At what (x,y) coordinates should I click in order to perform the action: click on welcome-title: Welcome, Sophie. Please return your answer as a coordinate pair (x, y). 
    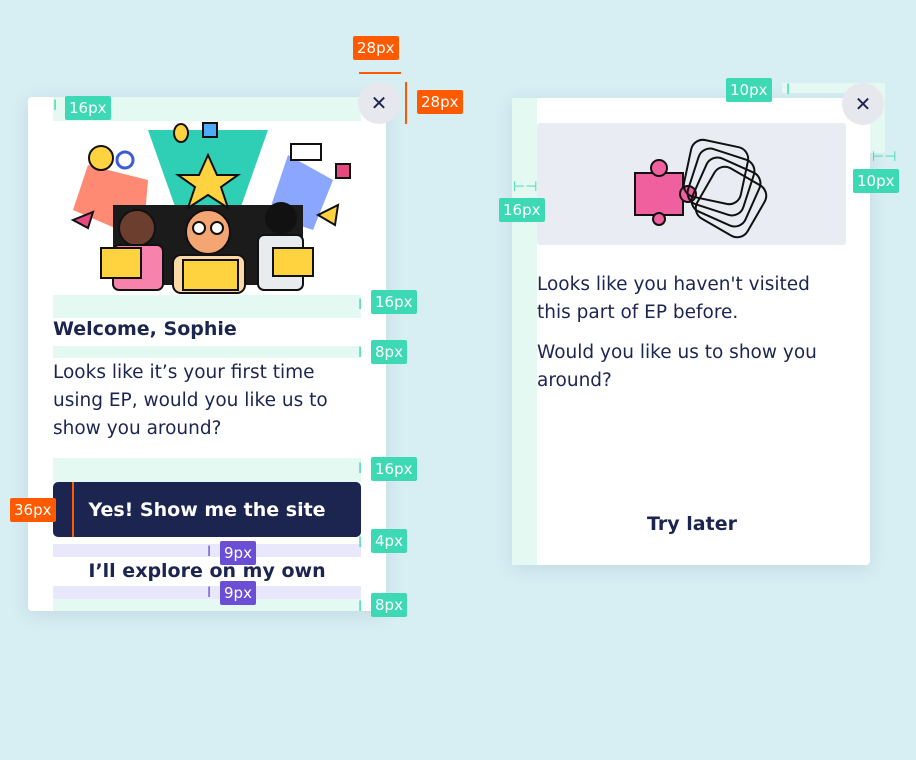
    Looking at the image, I should click on (145, 329).